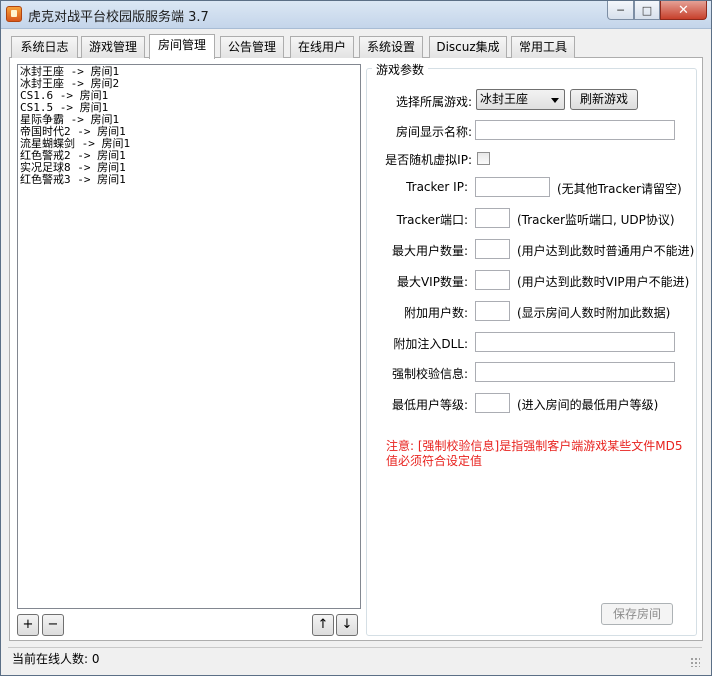 The height and width of the screenshot is (676, 712). Describe the element at coordinates (588, 405) in the screenshot. I see `min-level-hint: (进入房间的最低用户等级)` at that location.